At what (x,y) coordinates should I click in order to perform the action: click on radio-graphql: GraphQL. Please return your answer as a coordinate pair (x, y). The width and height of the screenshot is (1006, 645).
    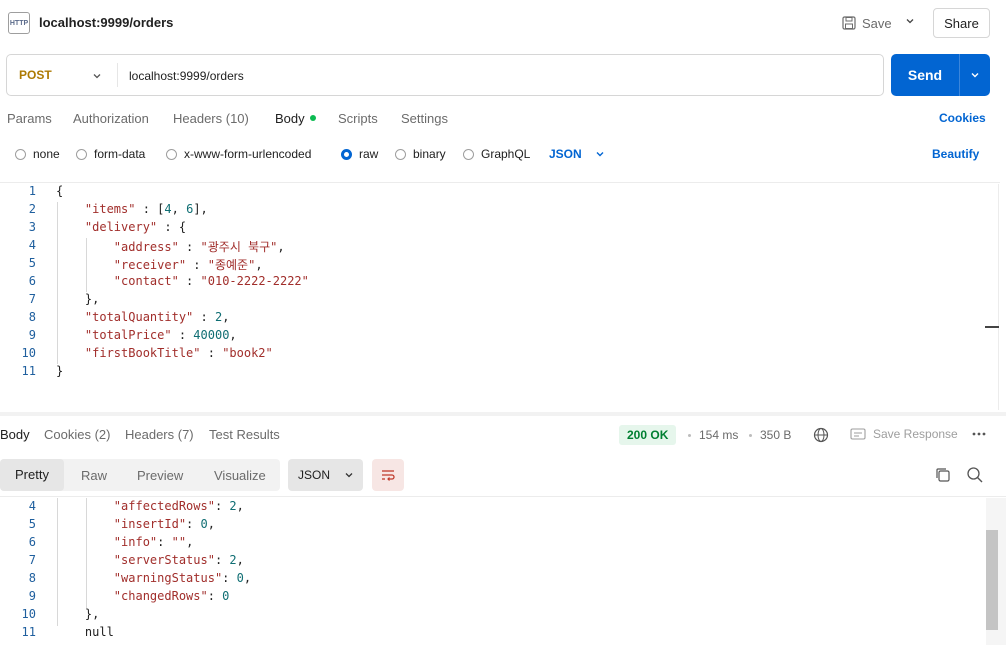
    Looking at the image, I should click on (496, 154).